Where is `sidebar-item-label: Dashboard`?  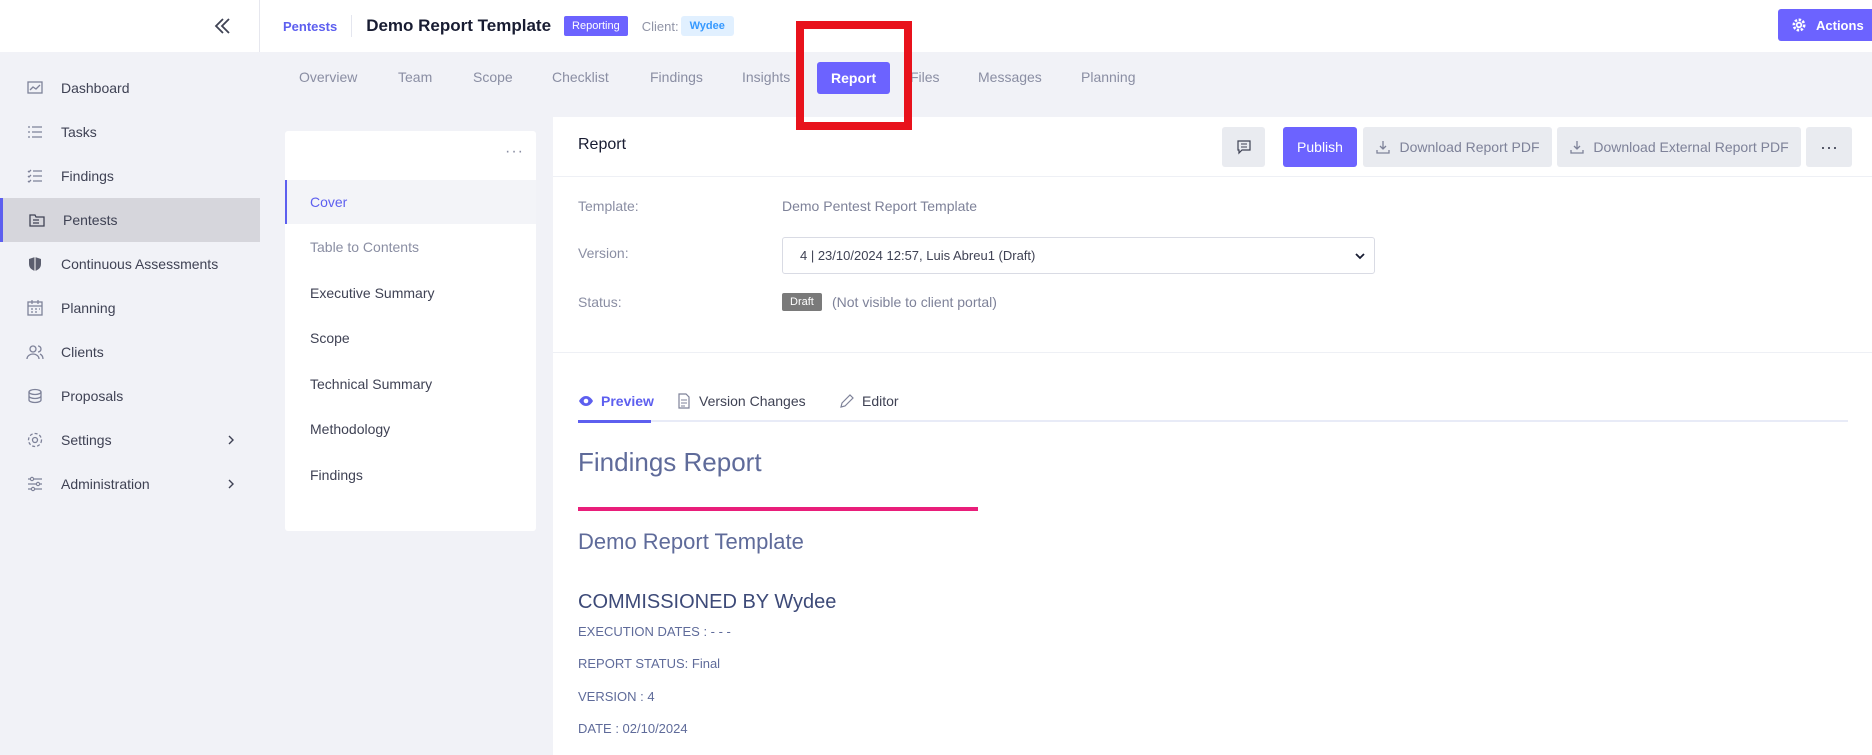
sidebar-item-label: Dashboard is located at coordinates (95, 88).